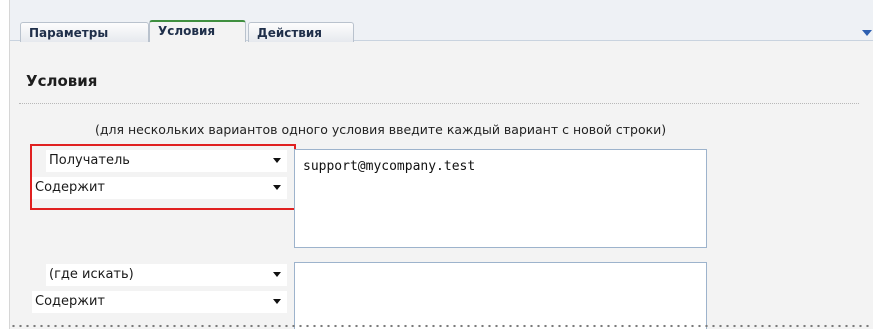 This screenshot has width=873, height=329. What do you see at coordinates (159, 188) in the screenshot?
I see `condition-1-operator-select: Содержит` at bounding box center [159, 188].